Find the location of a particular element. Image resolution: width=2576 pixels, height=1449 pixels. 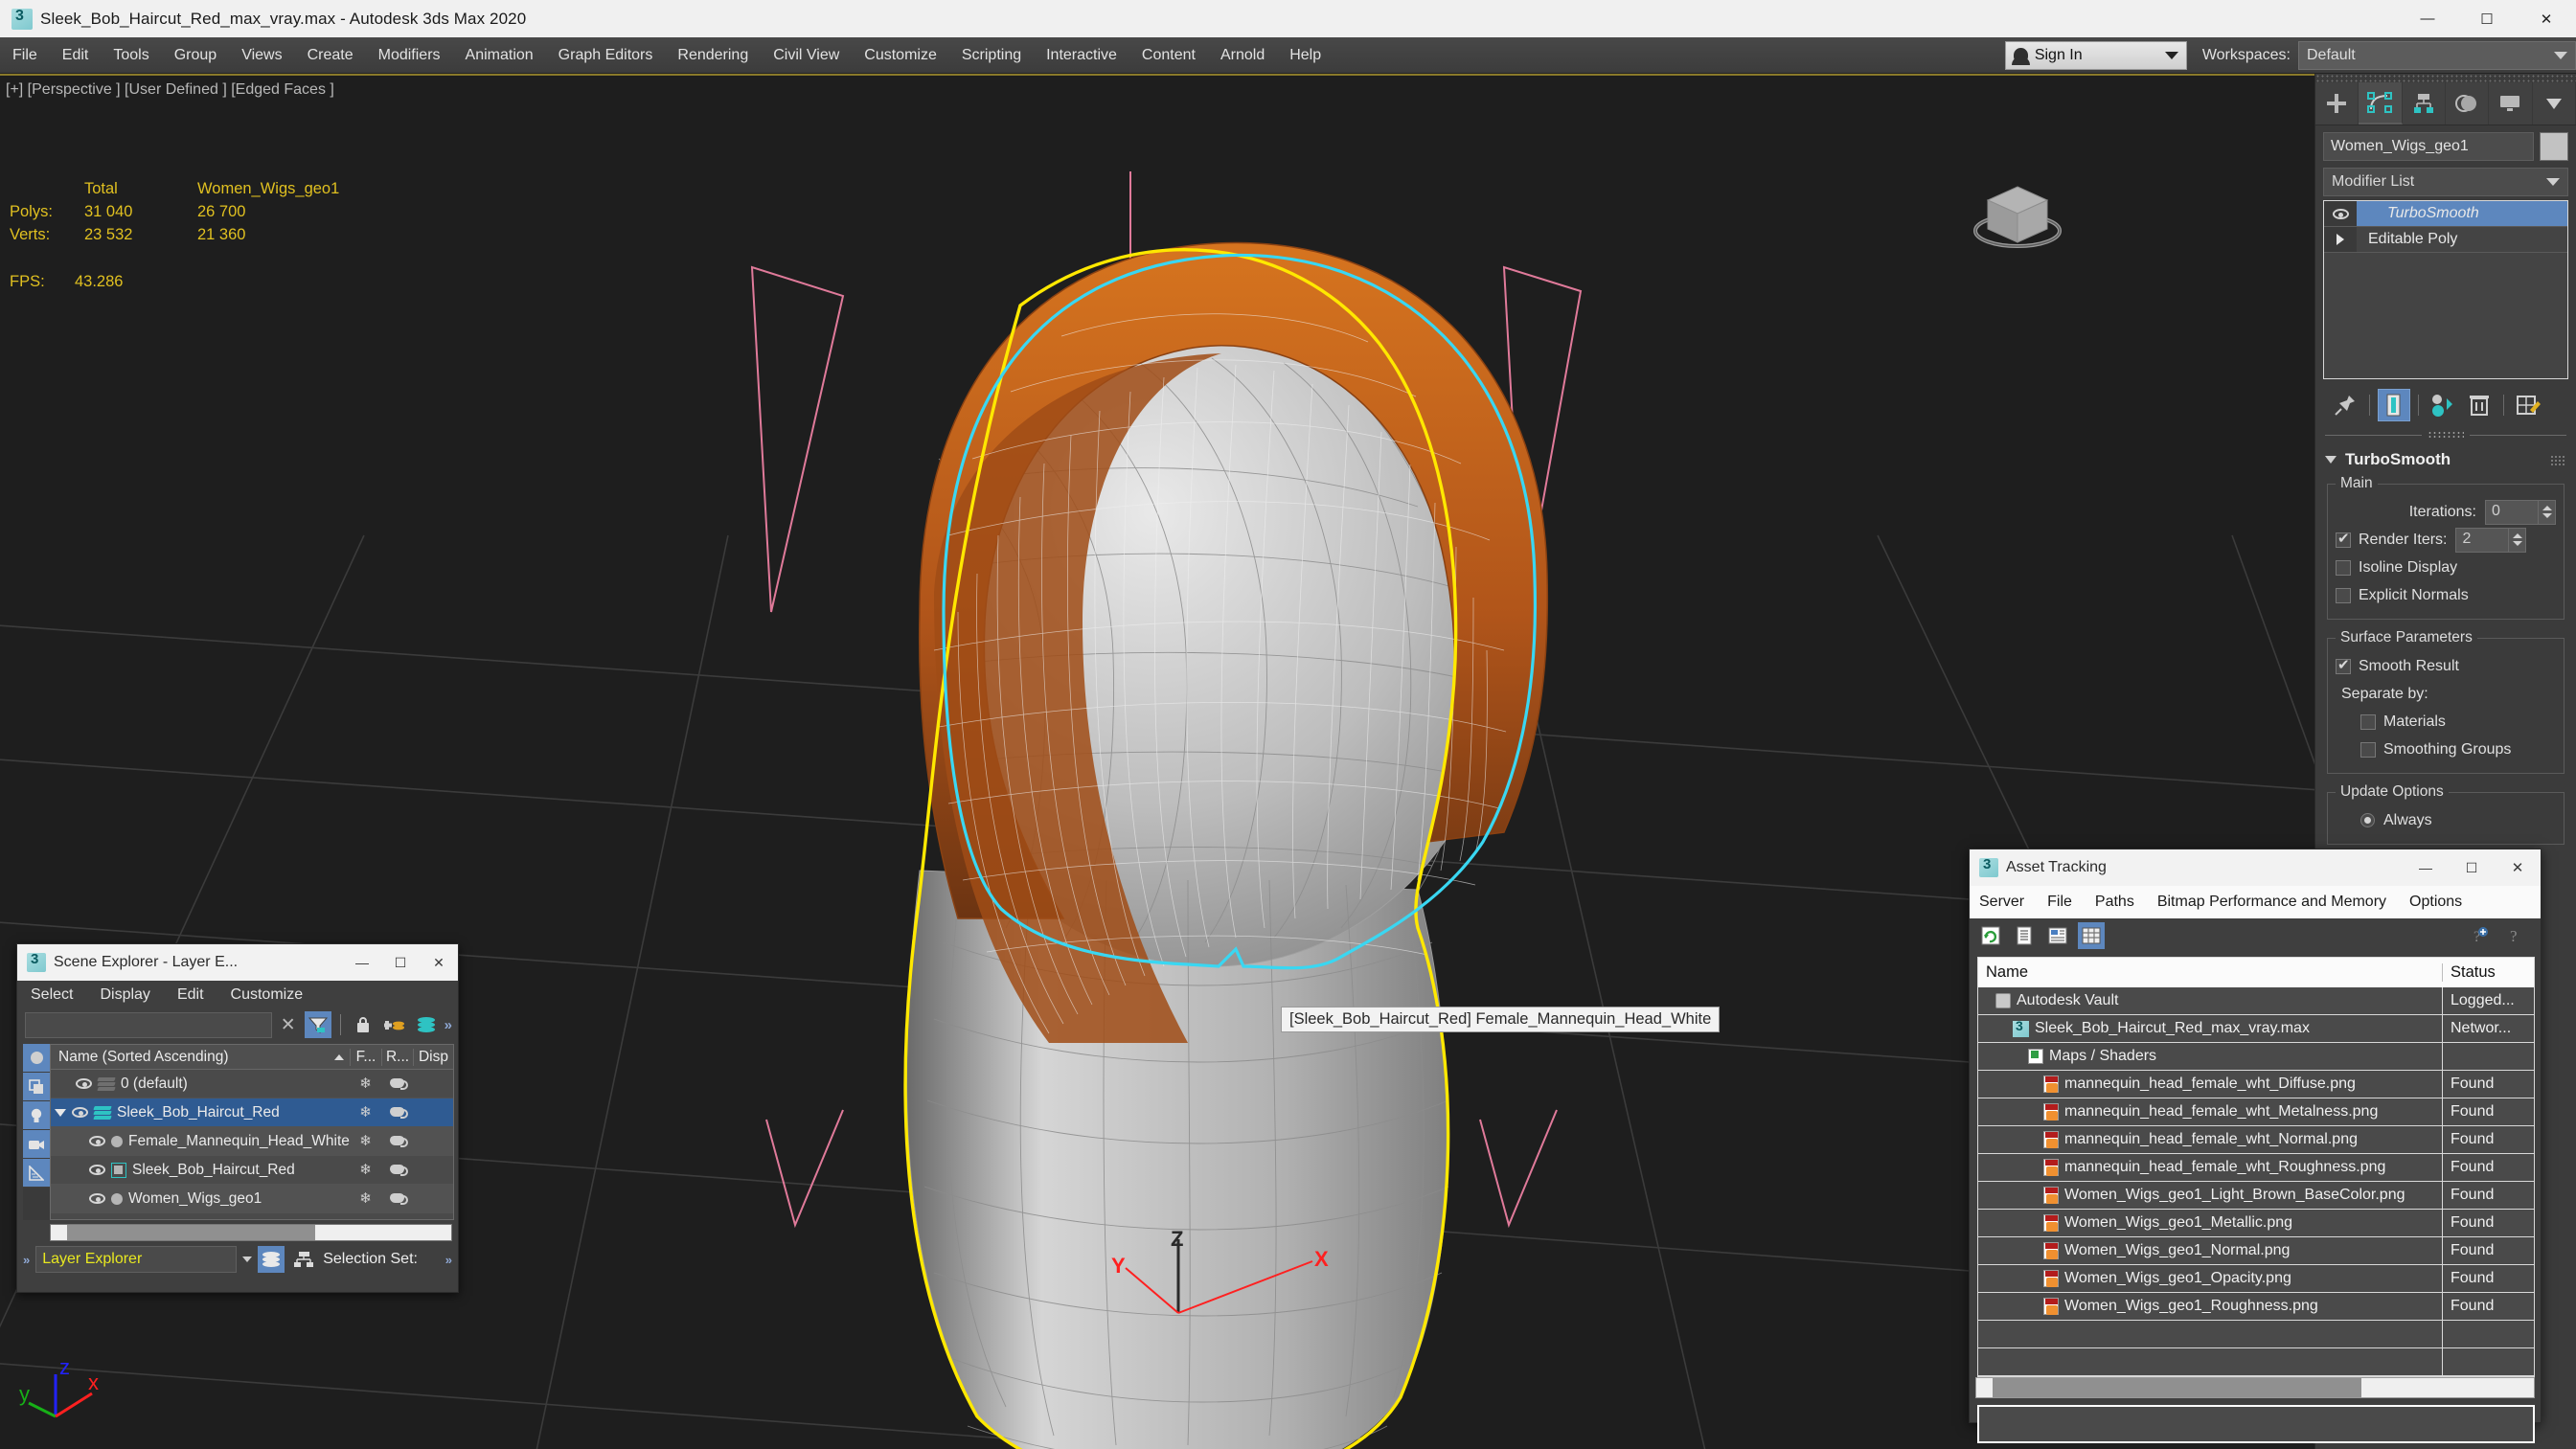

filter-shapes-button is located at coordinates (36, 1087).